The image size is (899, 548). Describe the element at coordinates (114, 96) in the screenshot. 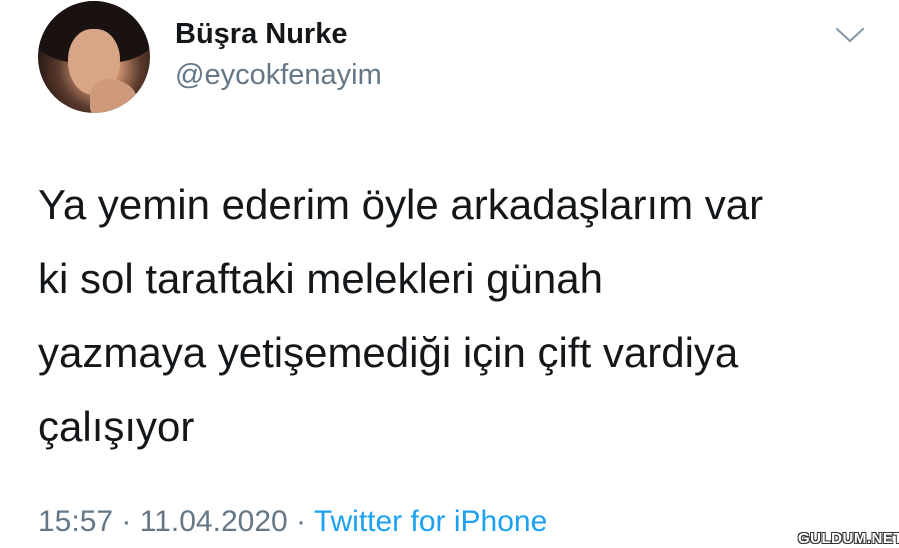

I see `avatar-hand` at that location.